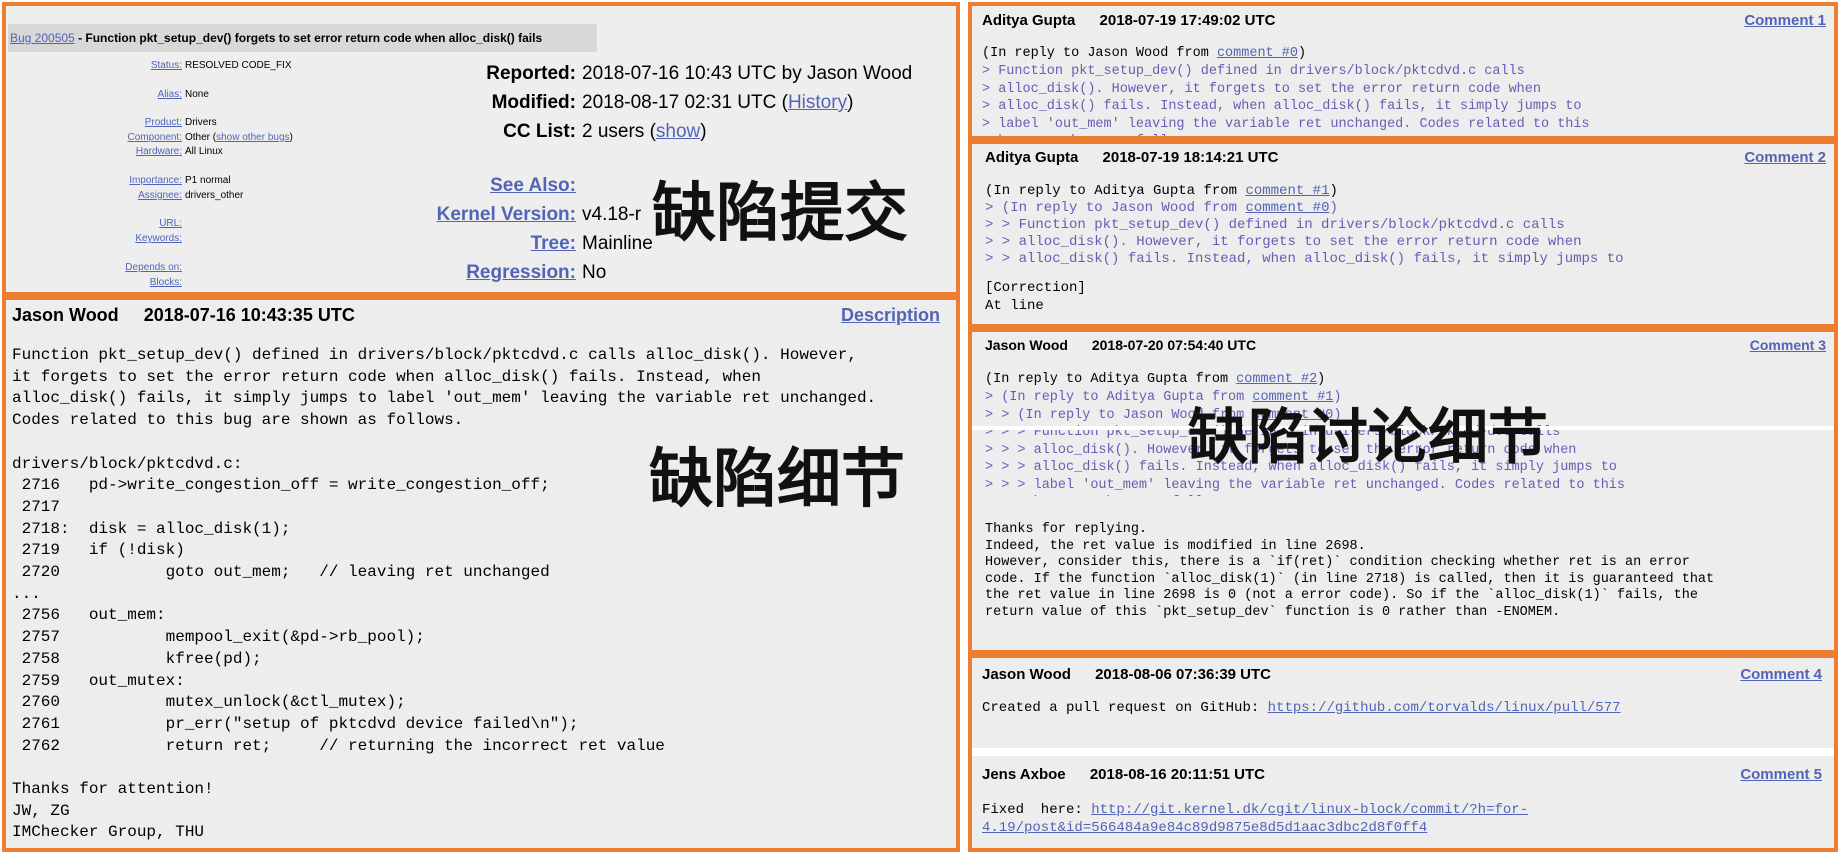 This screenshot has height=852, width=1838. Describe the element at coordinates (703, 131) in the screenshot. I see `cc-paren: )` at that location.